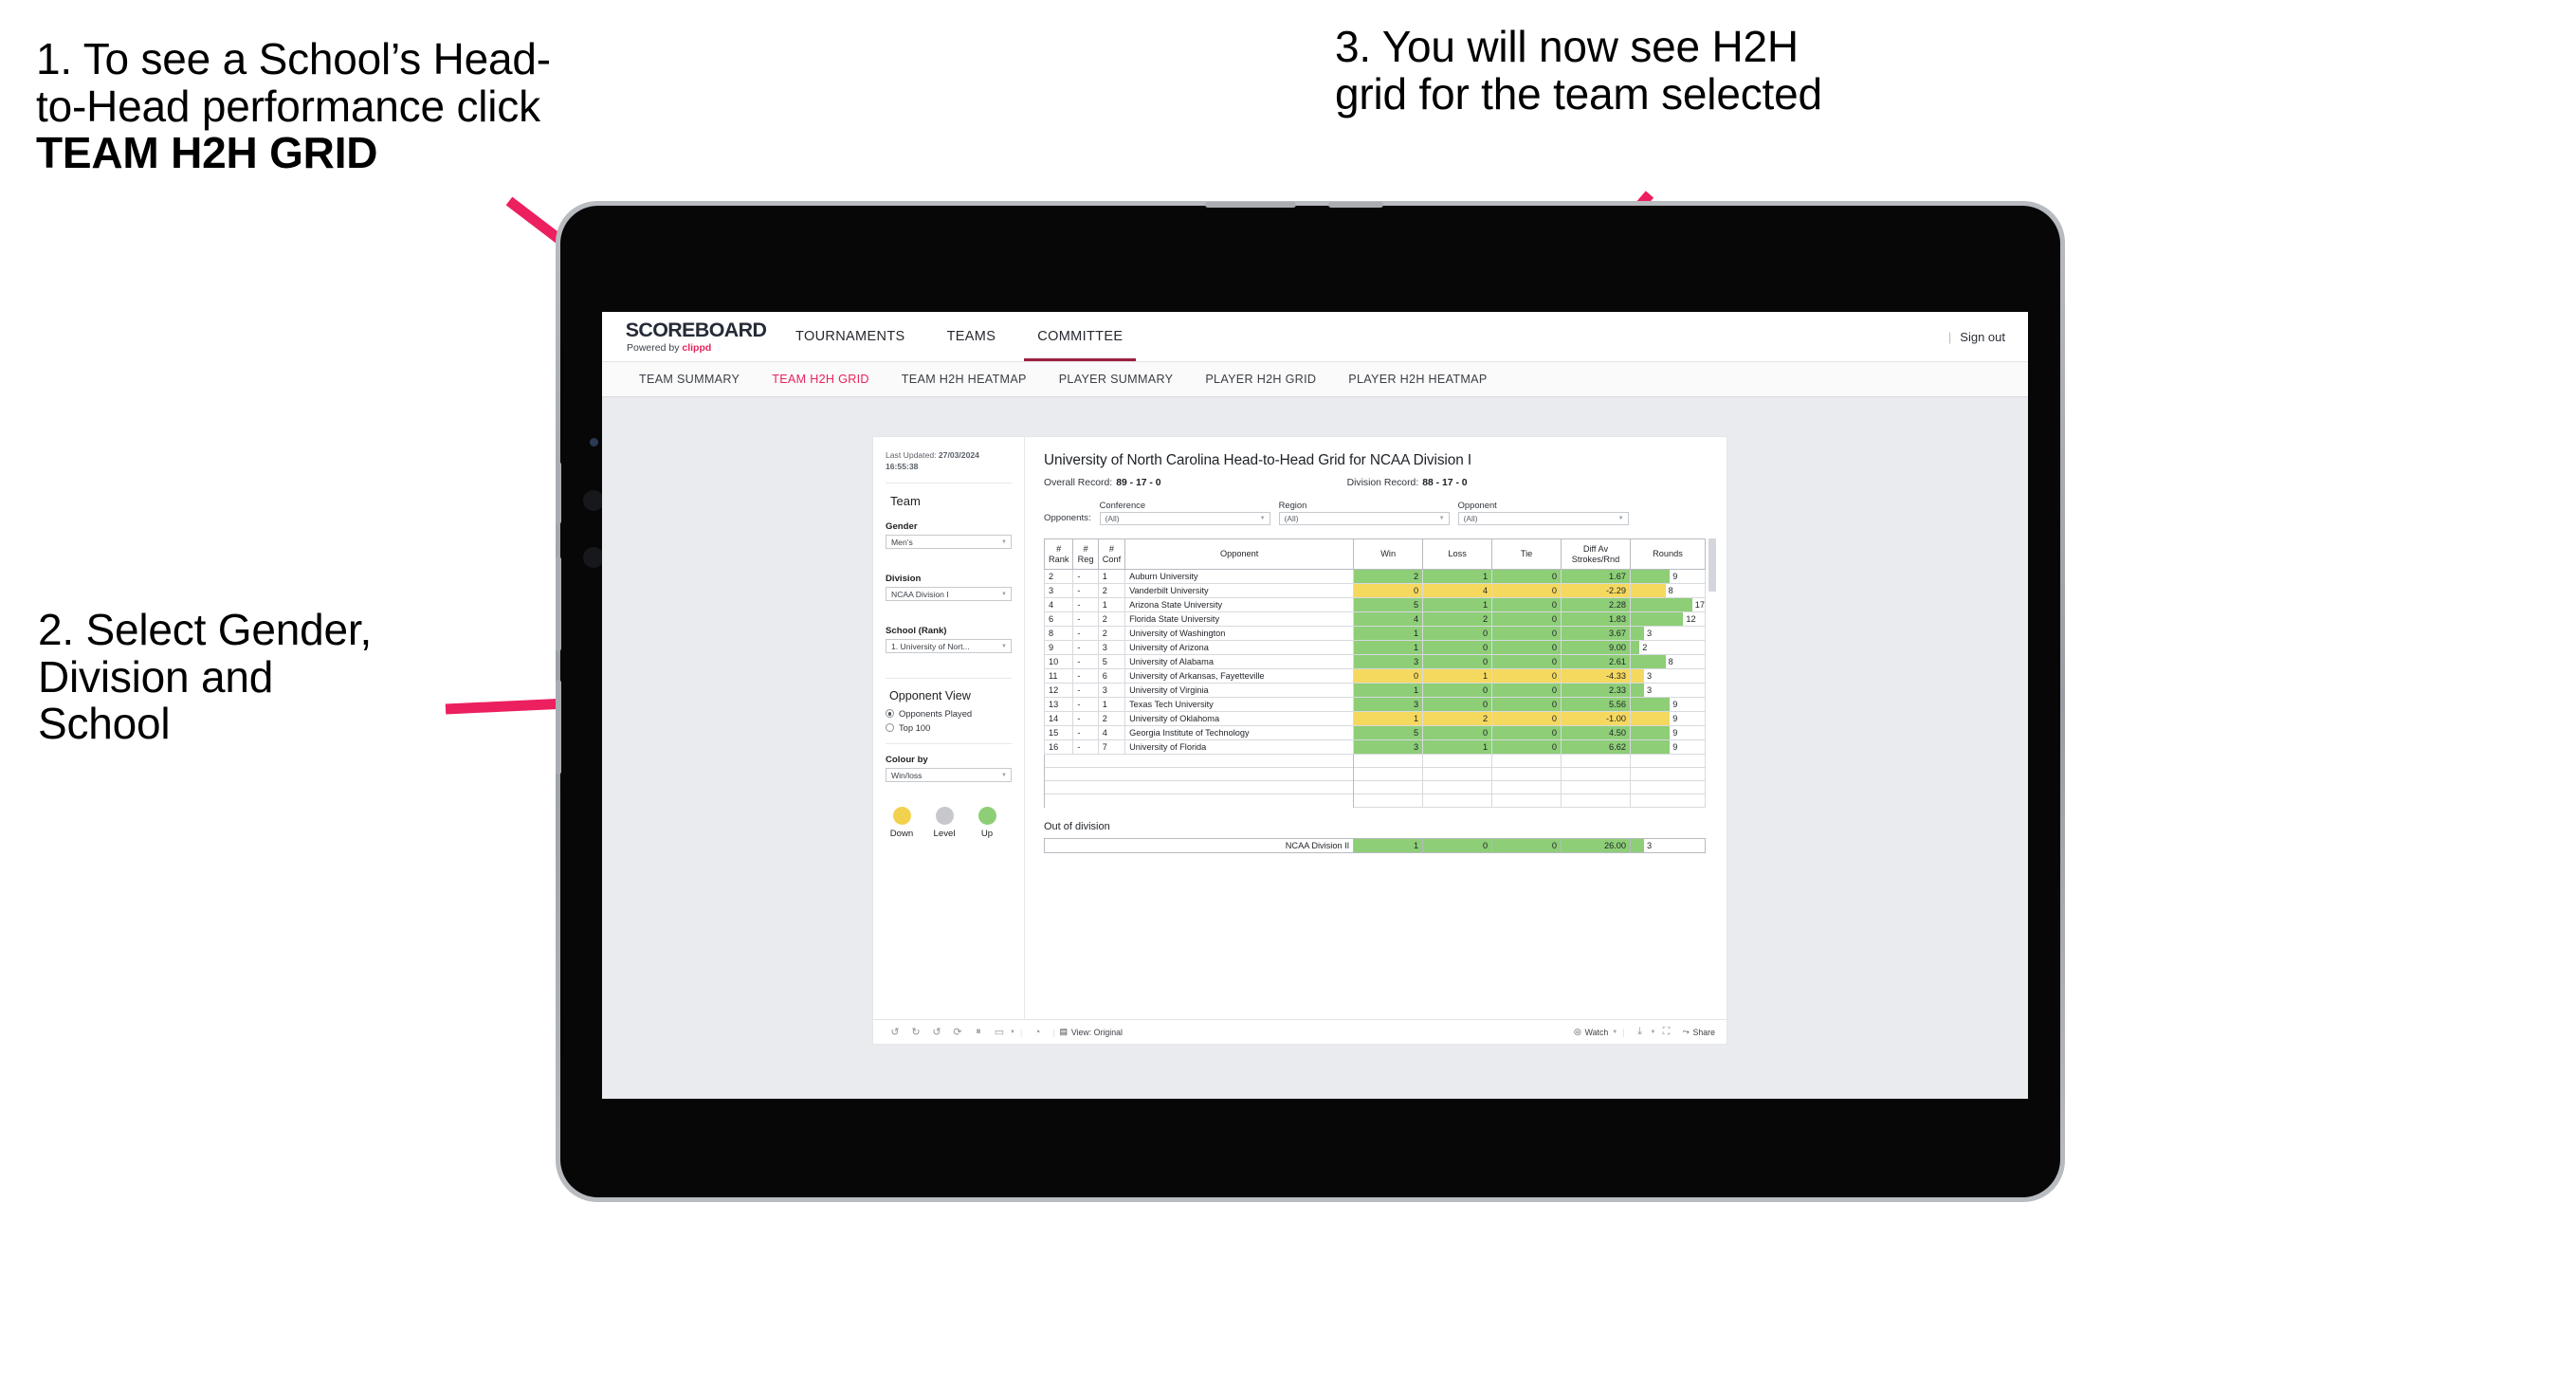 This screenshot has height=1386, width=2576. What do you see at coordinates (1668, 591) in the screenshot?
I see `cell-rounds: 8` at bounding box center [1668, 591].